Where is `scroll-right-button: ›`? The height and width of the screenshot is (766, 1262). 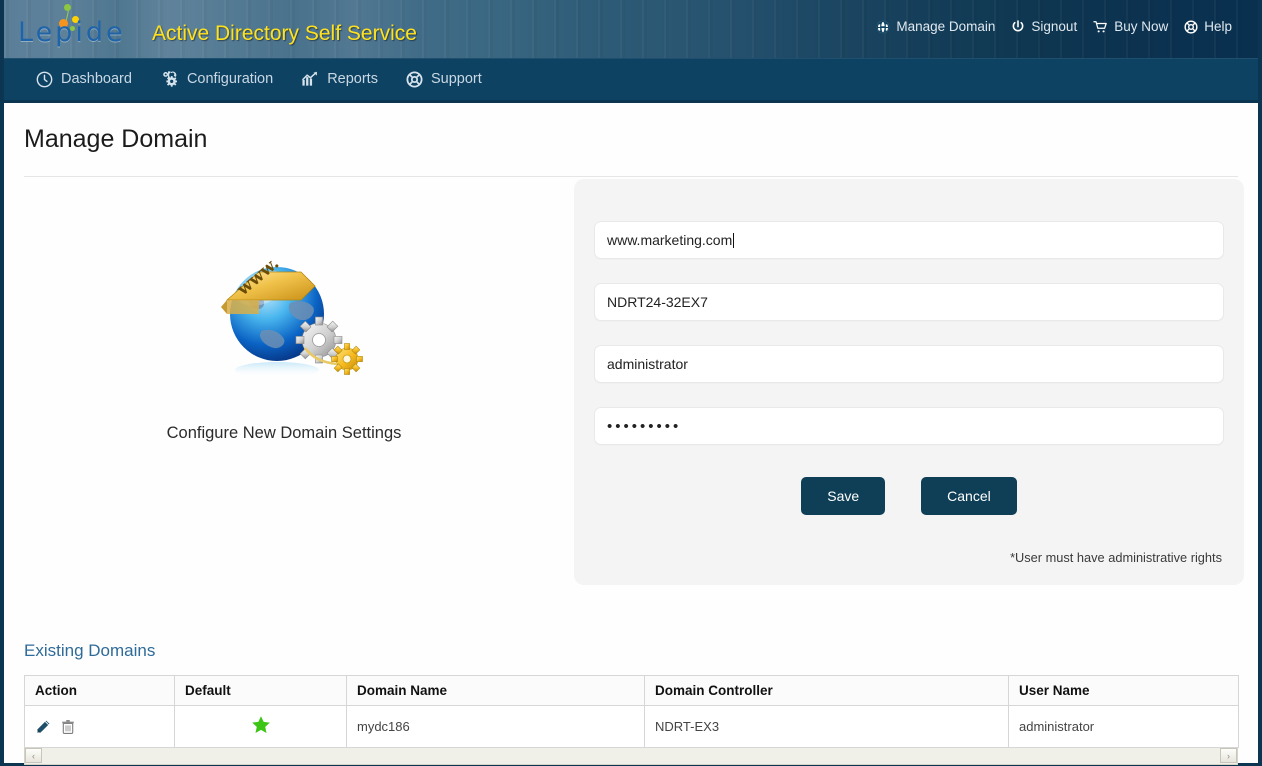 scroll-right-button: › is located at coordinates (1228, 755).